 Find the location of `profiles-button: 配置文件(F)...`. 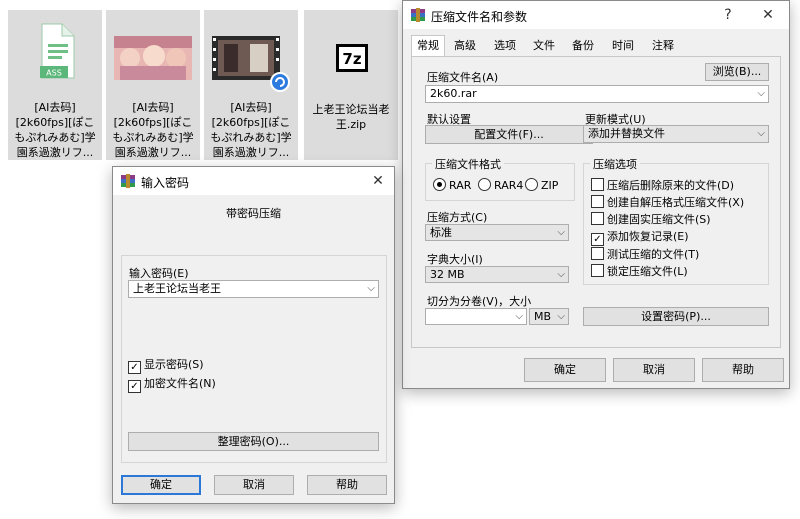

profiles-button: 配置文件(F)... is located at coordinates (509, 134).